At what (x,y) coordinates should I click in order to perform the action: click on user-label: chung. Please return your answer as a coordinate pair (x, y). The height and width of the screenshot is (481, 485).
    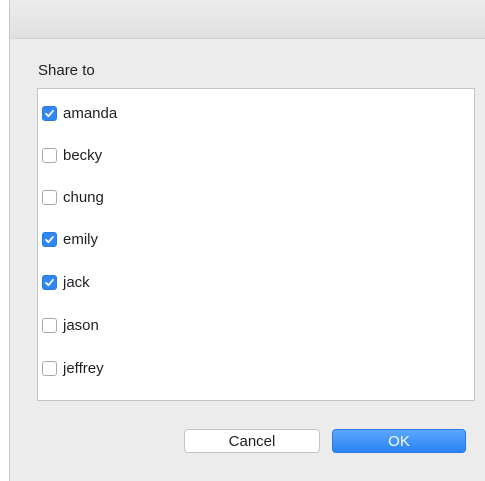
    Looking at the image, I should click on (83, 197).